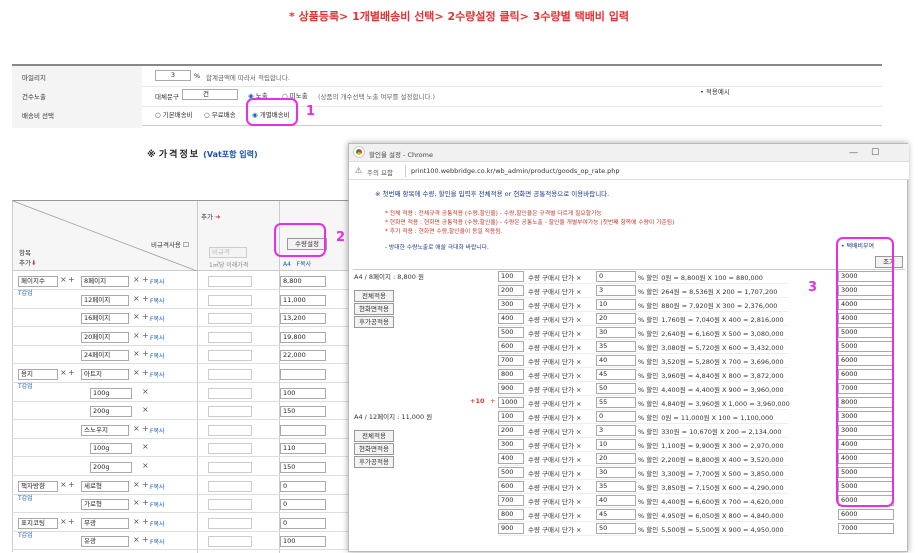  Describe the element at coordinates (210, 94) in the screenshot. I see `count-text-input: 건` at that location.